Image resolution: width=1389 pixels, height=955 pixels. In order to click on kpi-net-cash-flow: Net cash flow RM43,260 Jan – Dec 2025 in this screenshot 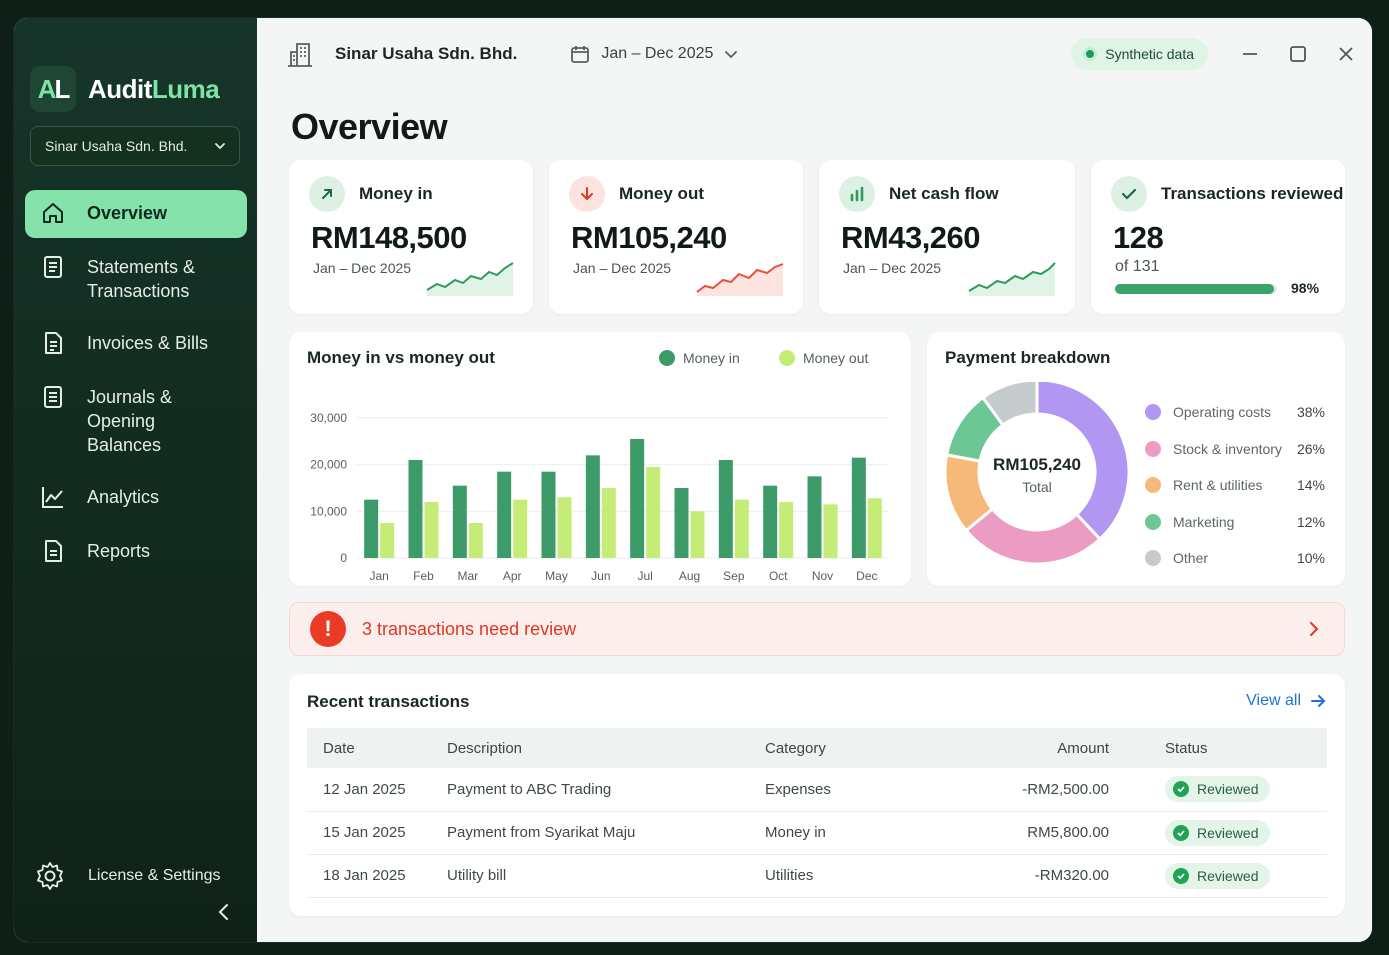, I will do `click(947, 237)`.